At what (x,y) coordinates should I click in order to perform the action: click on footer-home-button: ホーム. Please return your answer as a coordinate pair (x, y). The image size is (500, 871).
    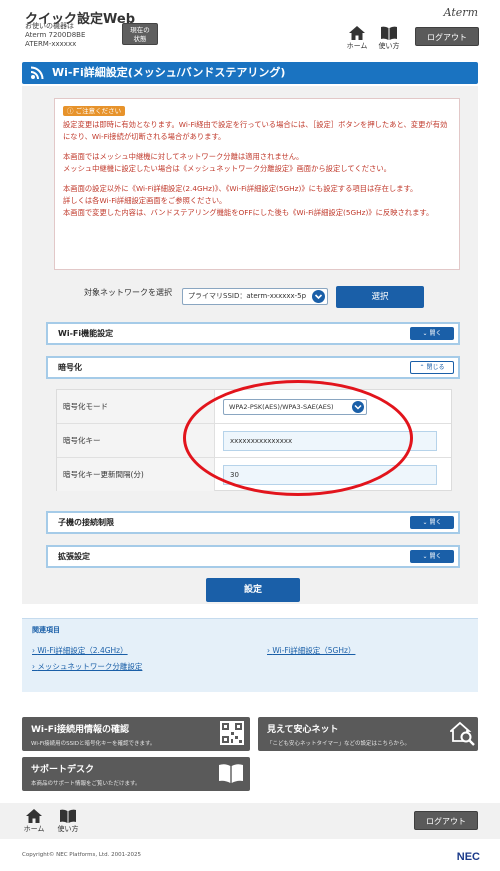
    Looking at the image, I should click on (34, 821).